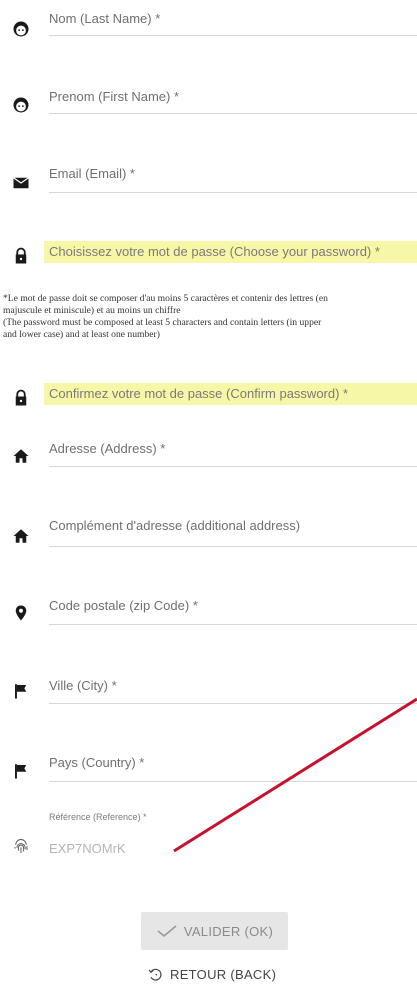 Image resolution: width=417 pixels, height=989 pixels. I want to click on address-label: Adresse (Address) *, so click(107, 448).